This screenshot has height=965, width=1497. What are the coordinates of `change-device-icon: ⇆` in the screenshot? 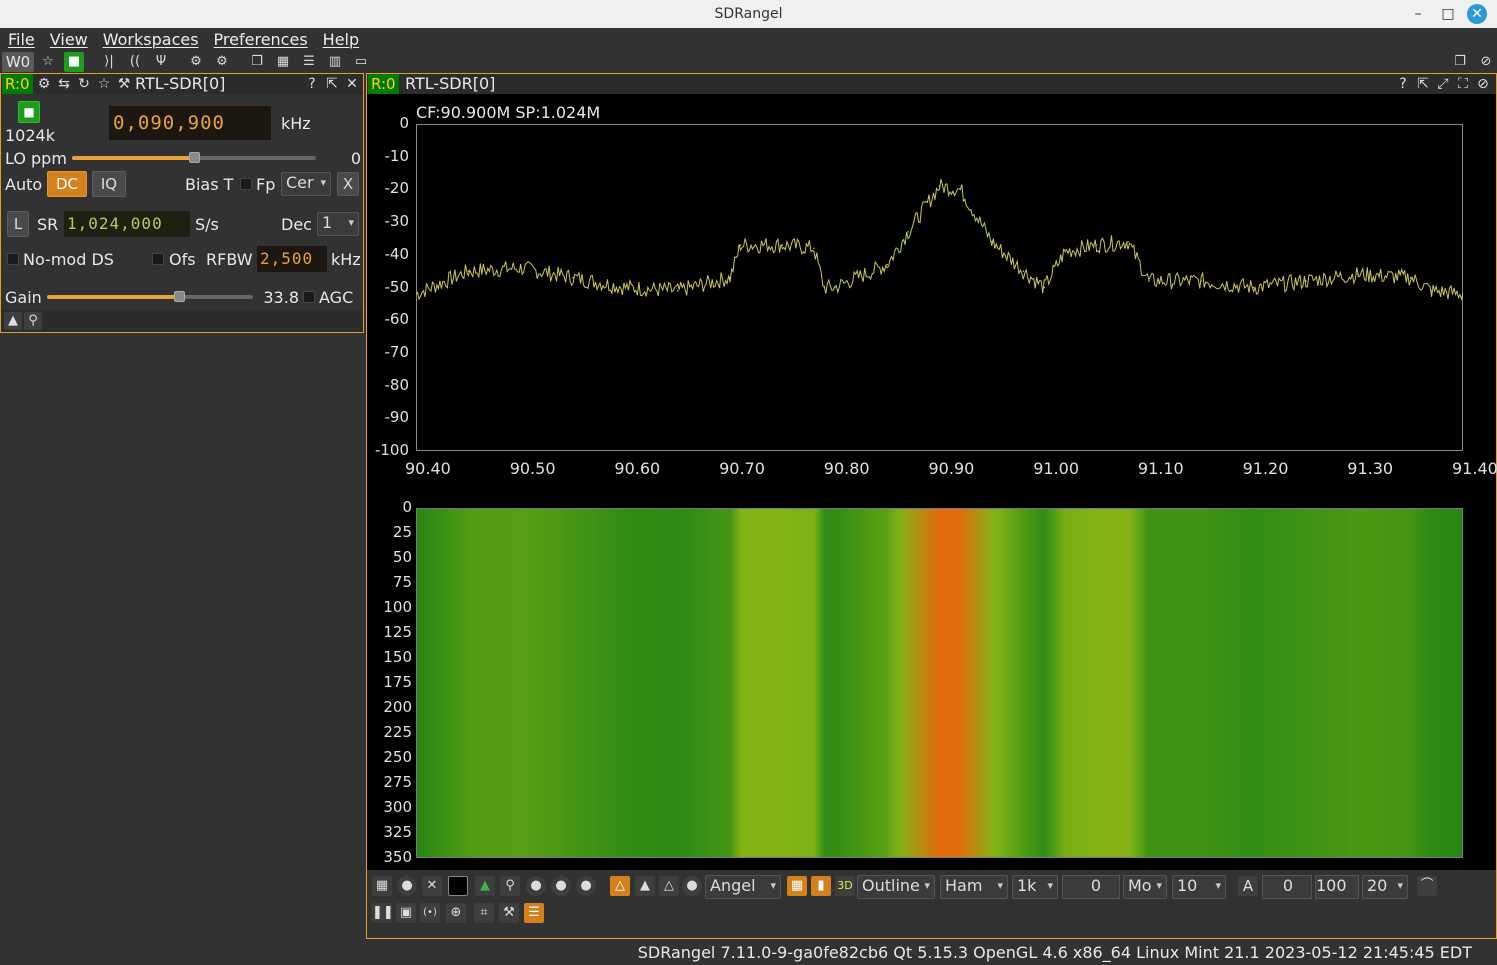 It's located at (64, 84).